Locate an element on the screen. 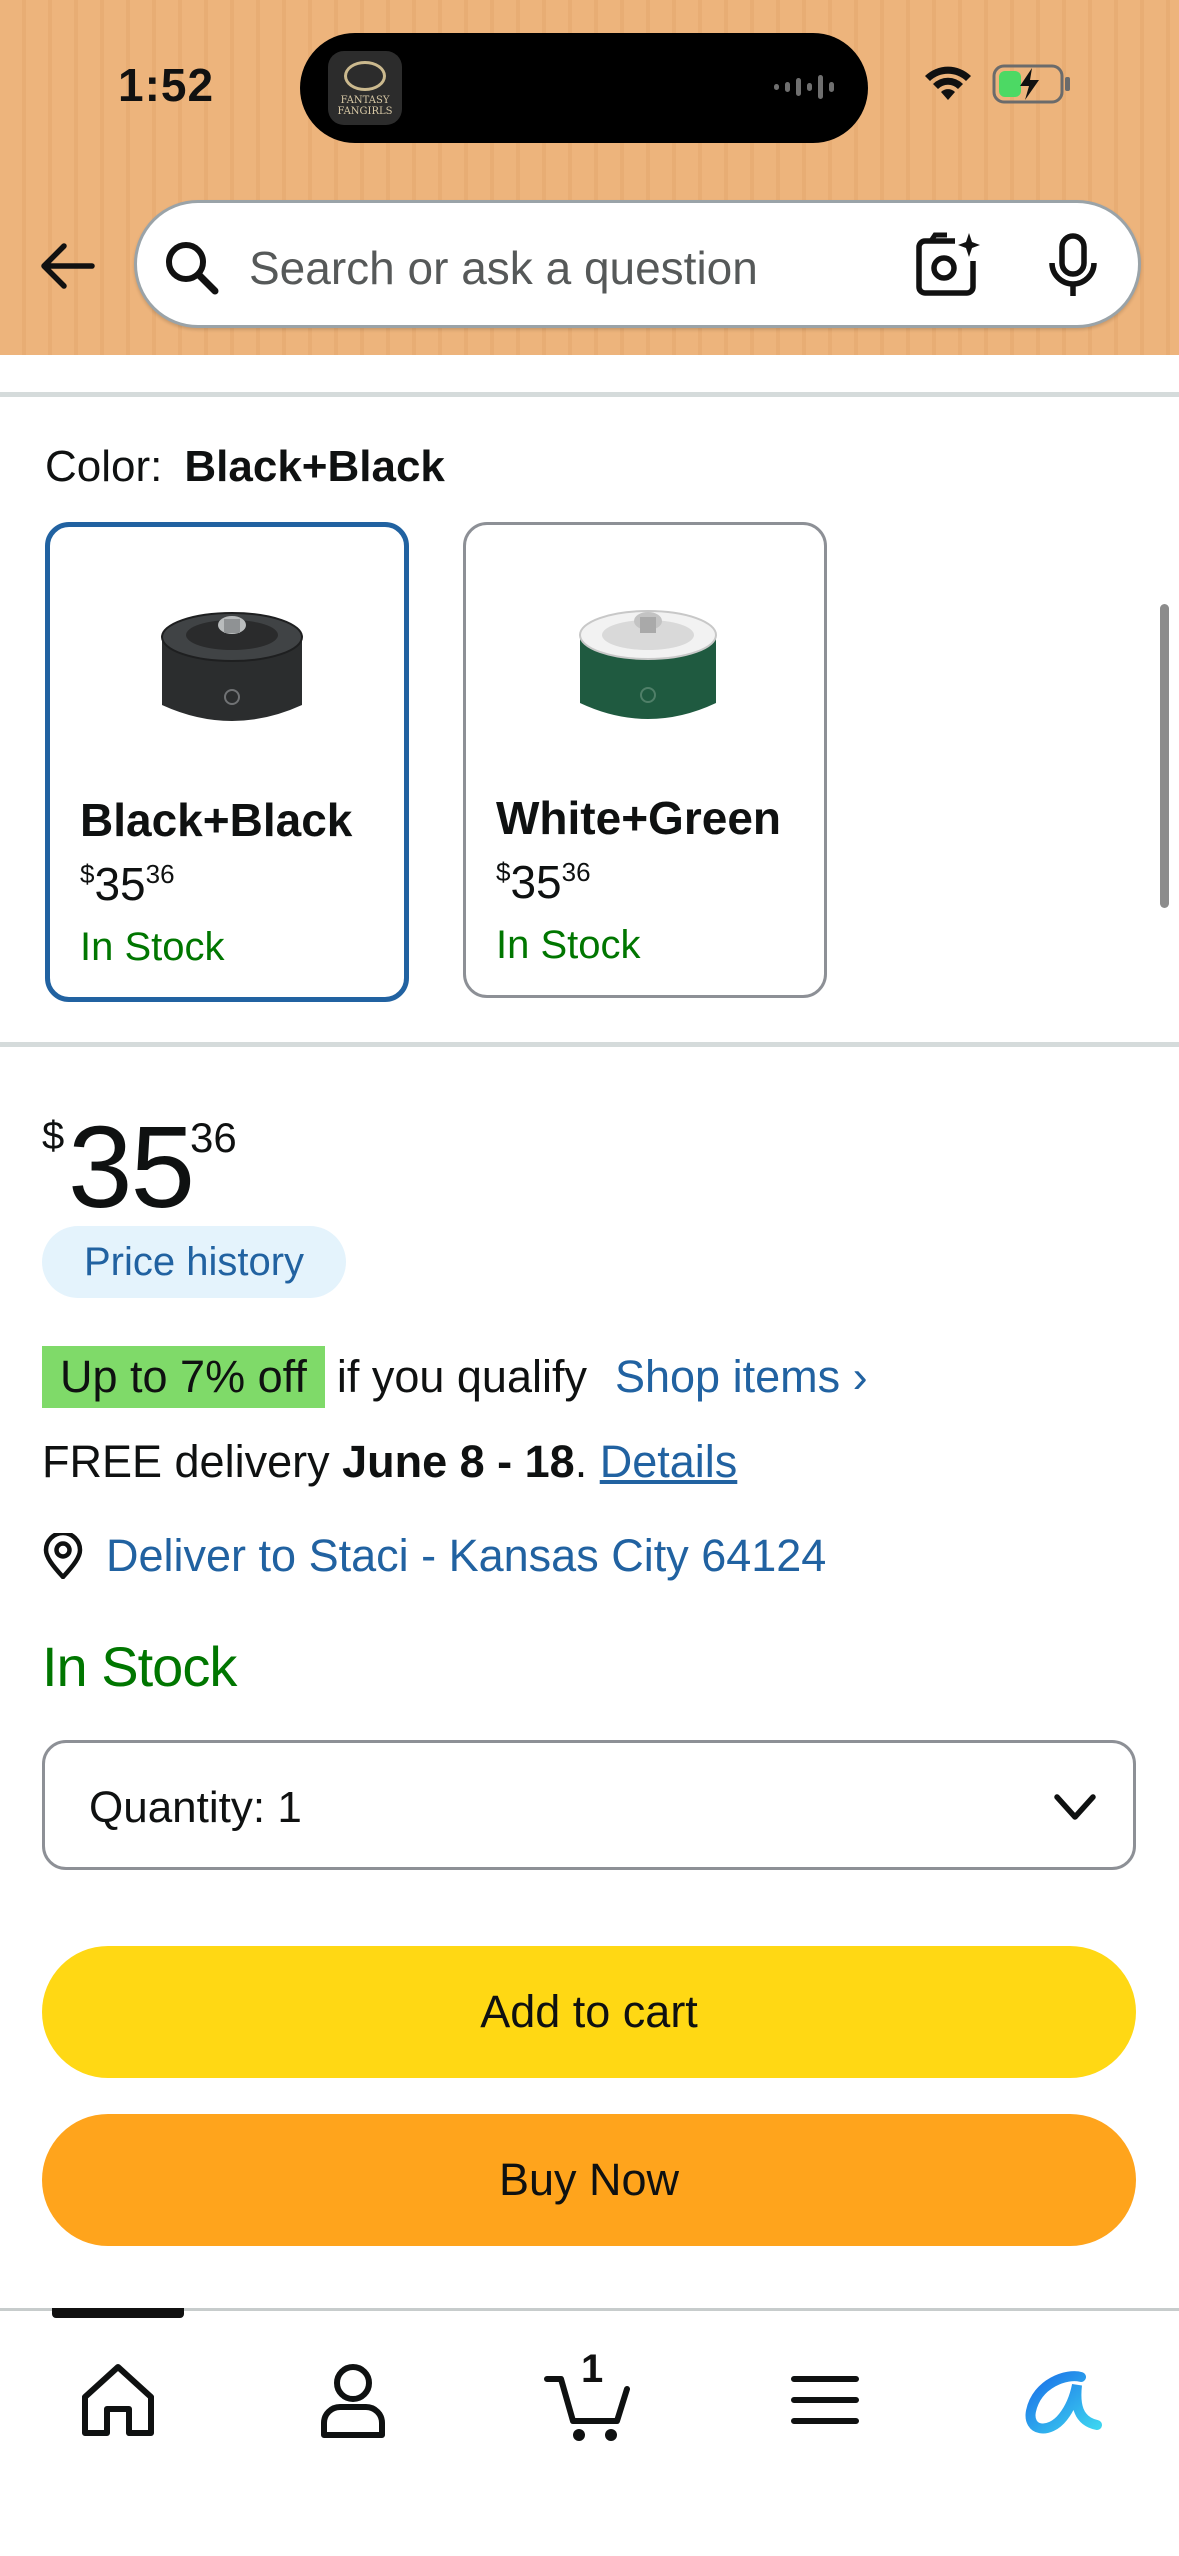 The width and height of the screenshot is (1179, 2556). microphone-icon is located at coordinates (1073, 266).